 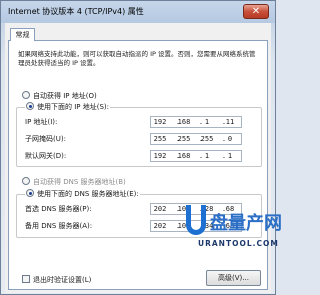 I want to click on radio-manual-ip-button, so click(x=30, y=106).